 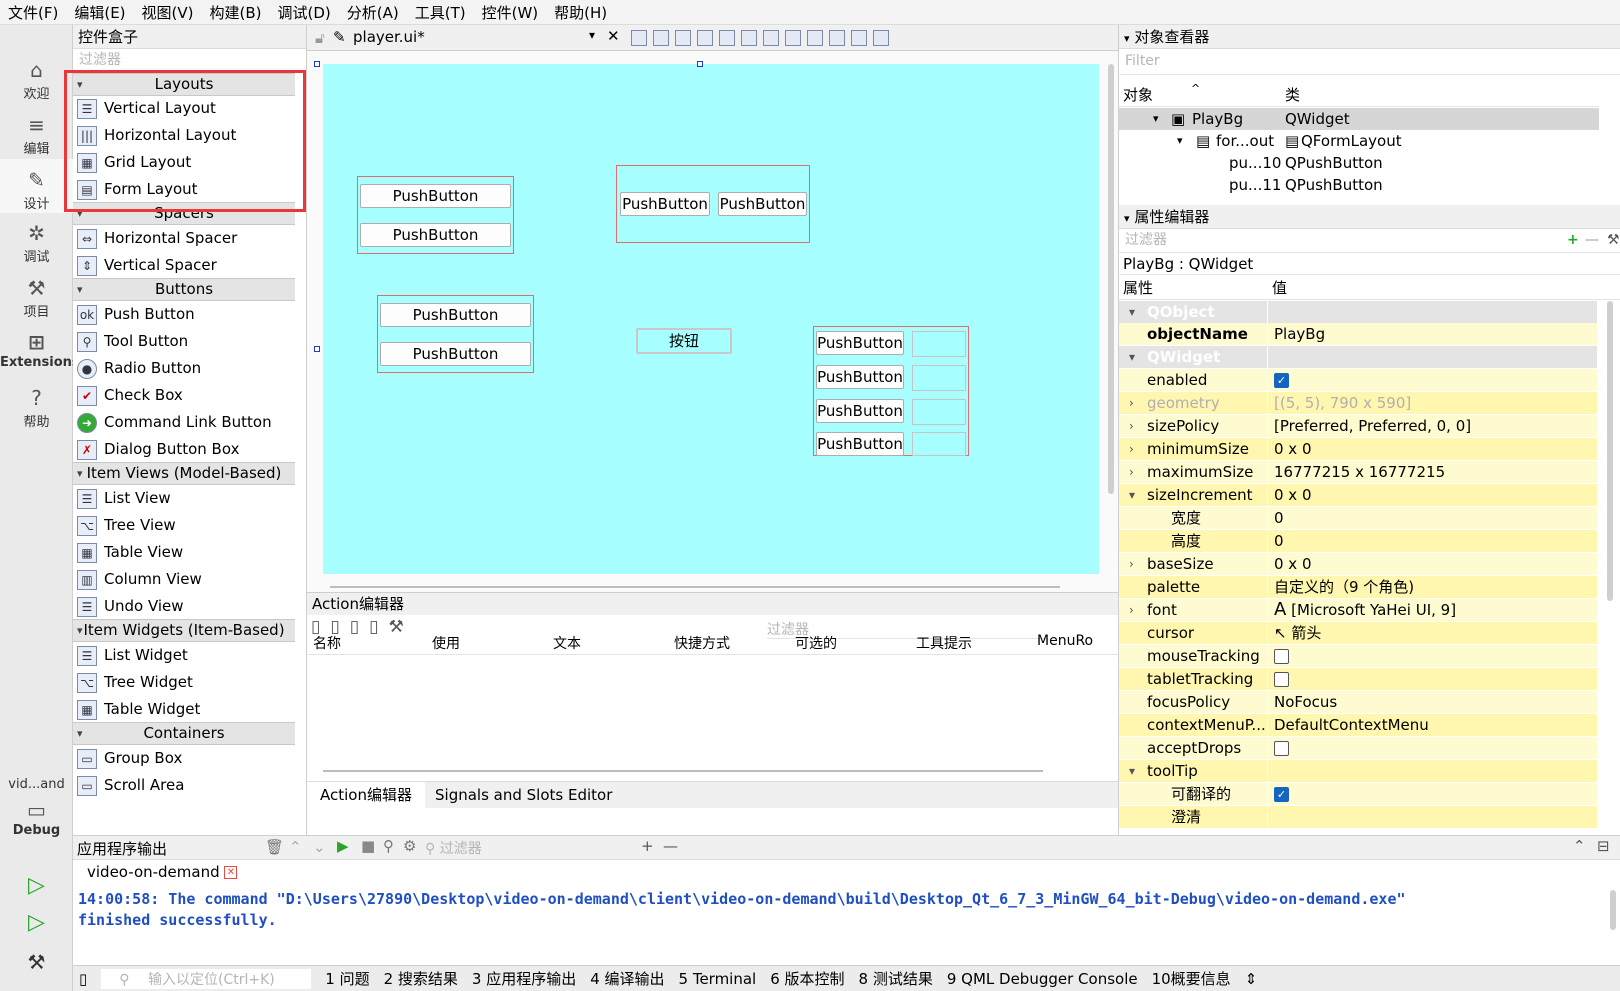 What do you see at coordinates (184, 630) in the screenshot?
I see `category-item-widgets: ▾ Item Widgets (Item-Based)` at bounding box center [184, 630].